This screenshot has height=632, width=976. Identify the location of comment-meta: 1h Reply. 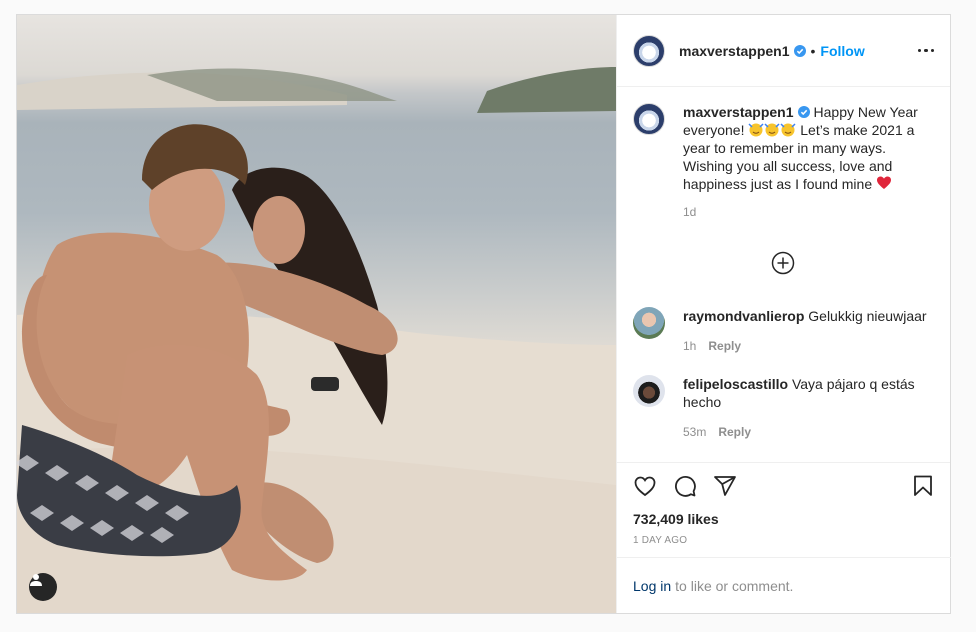
(805, 346).